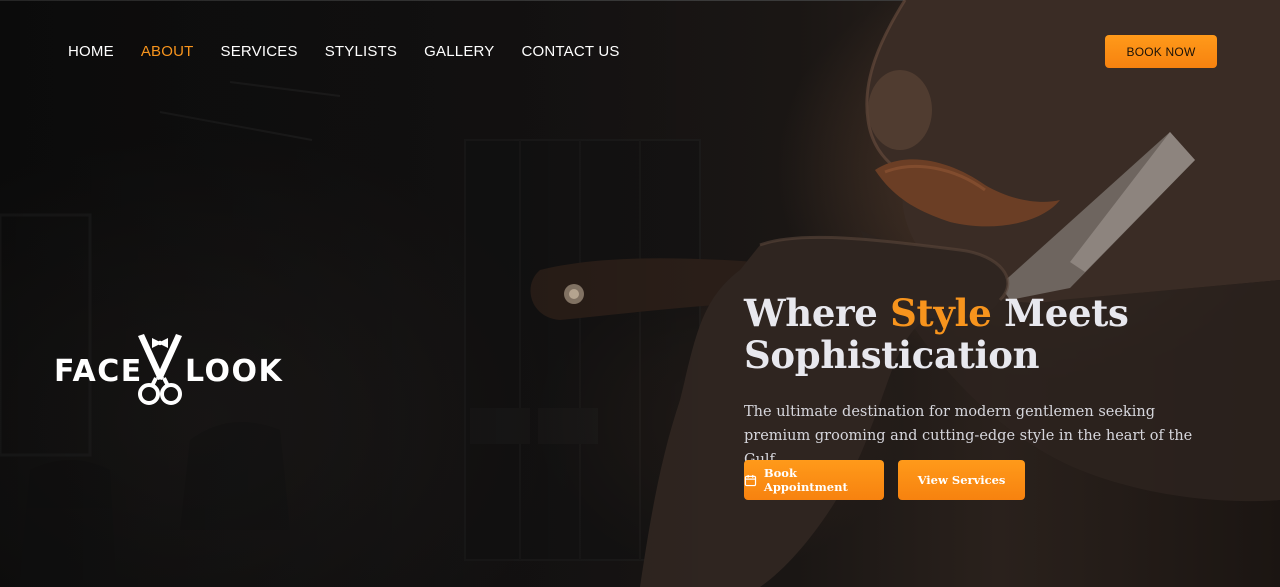  I want to click on view-services-label: View Services, so click(961, 480).